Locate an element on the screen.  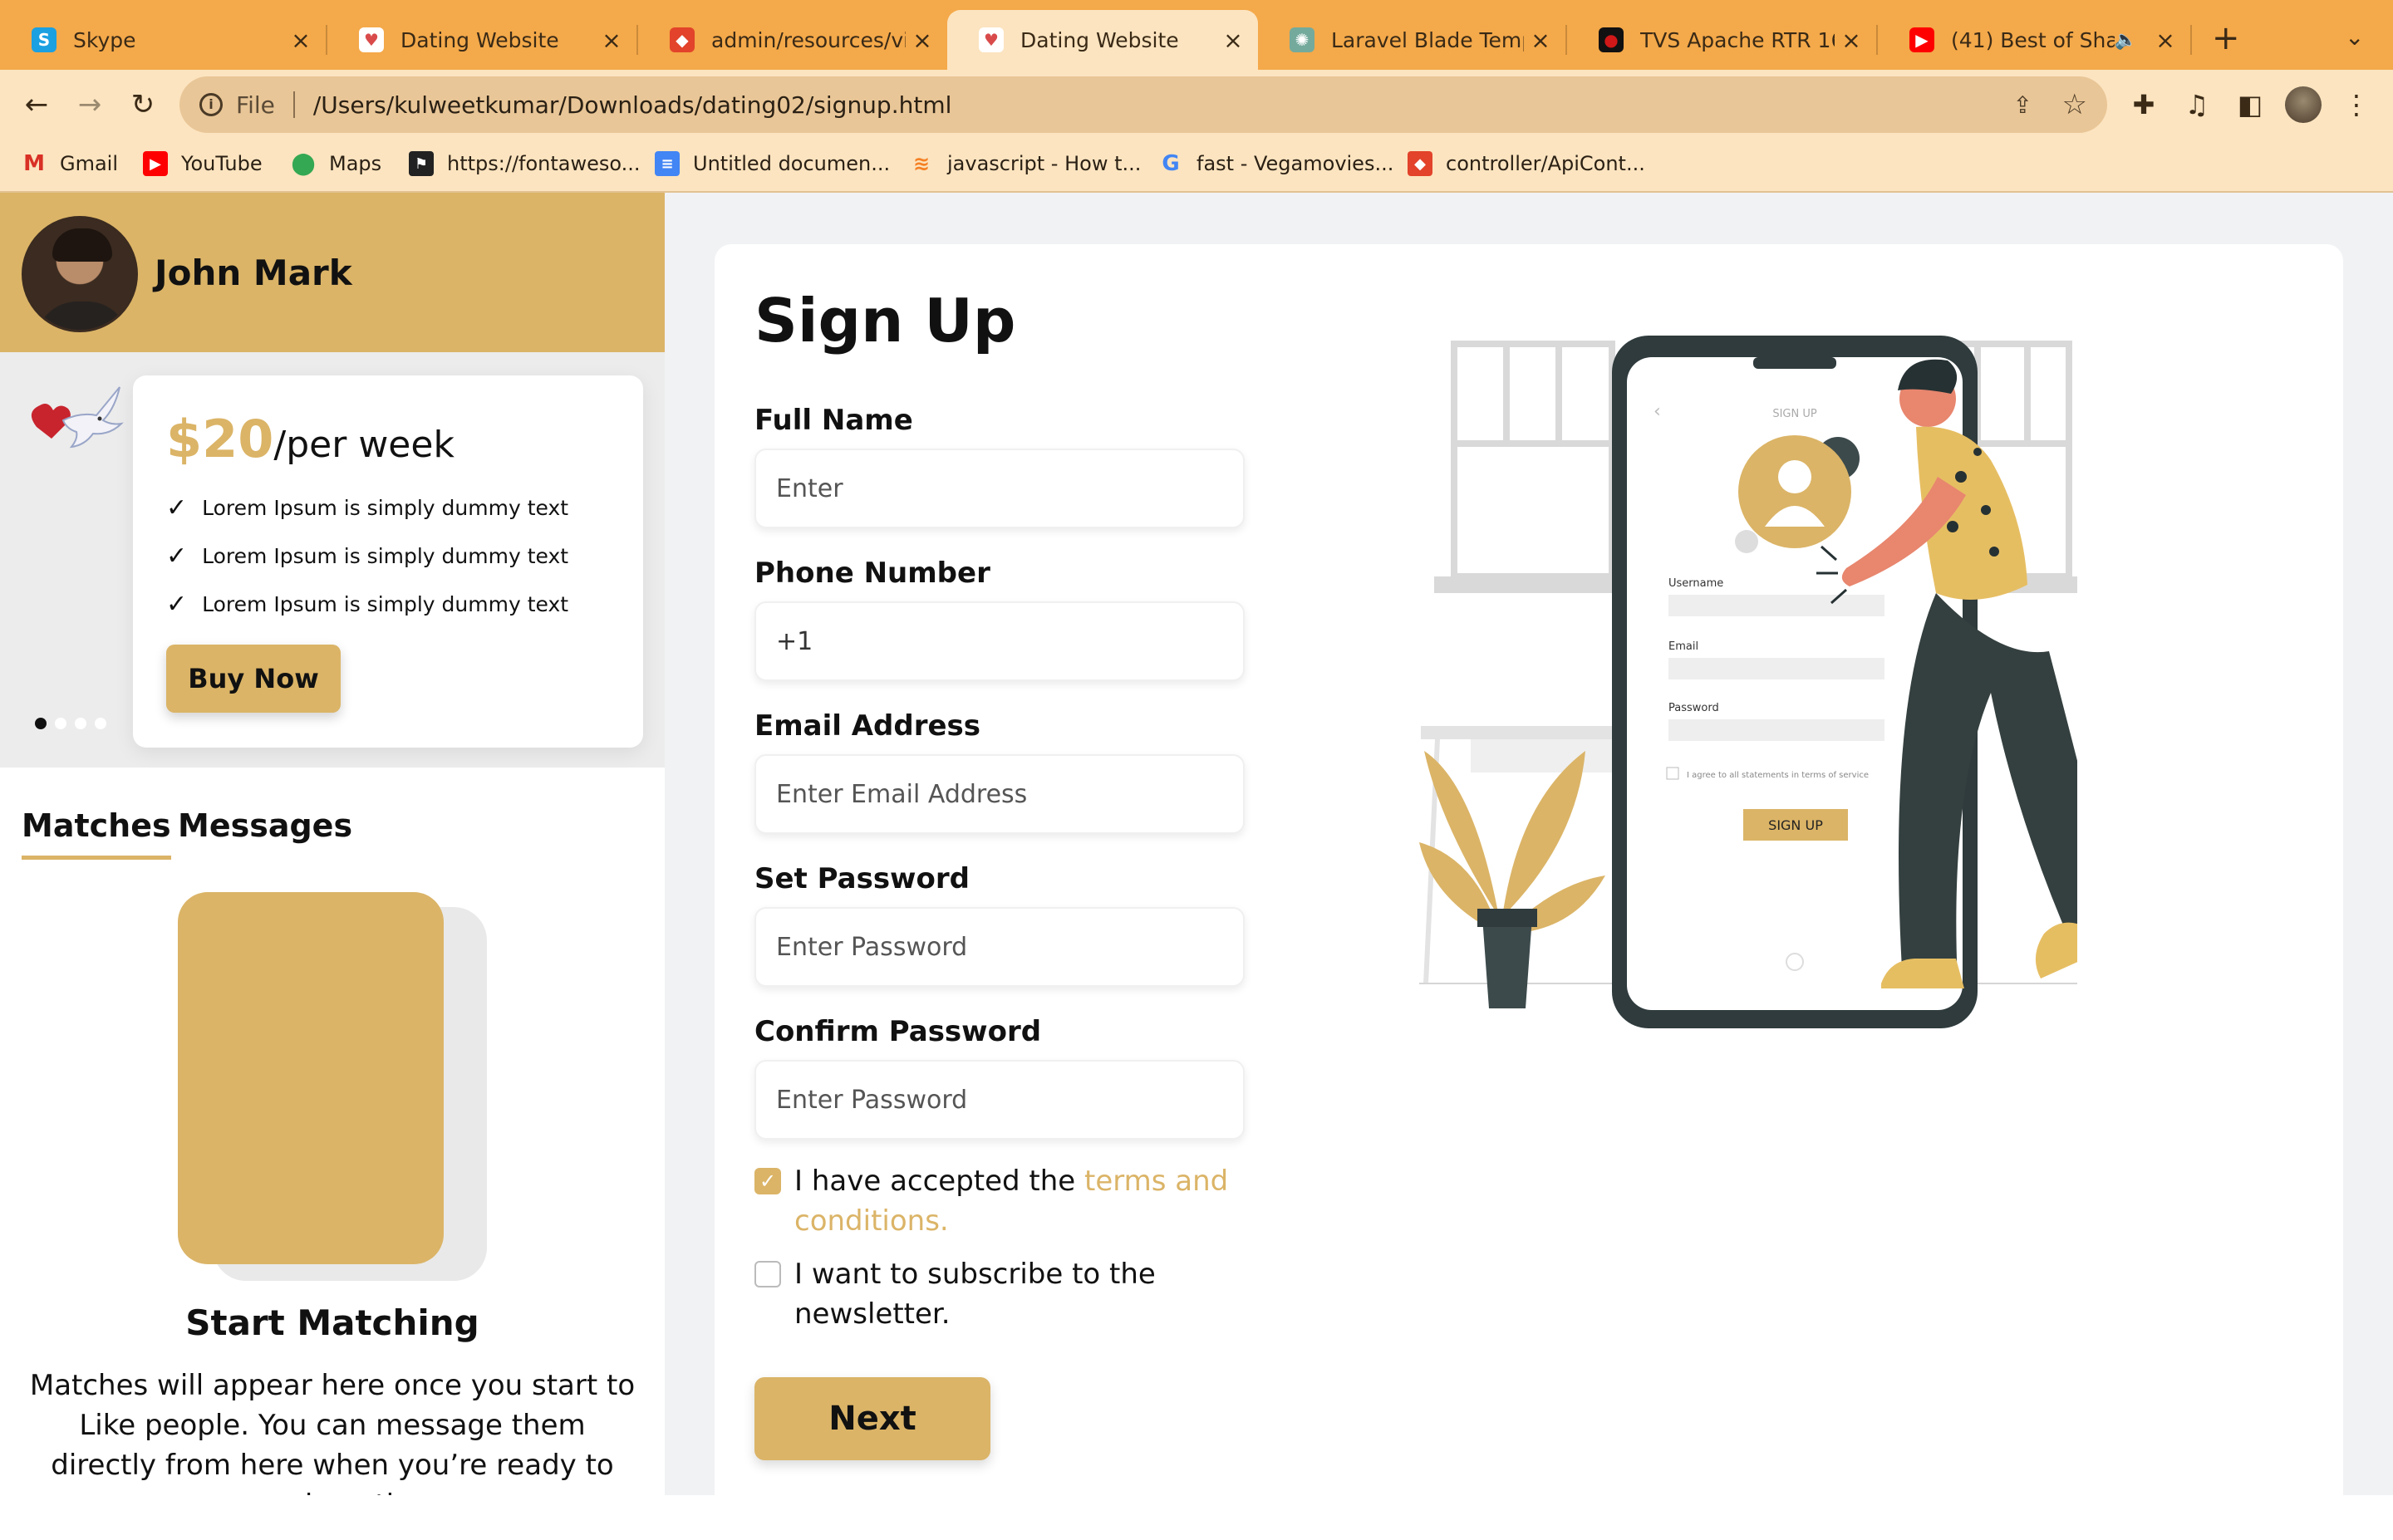
full-name-input is located at coordinates (1000, 488).